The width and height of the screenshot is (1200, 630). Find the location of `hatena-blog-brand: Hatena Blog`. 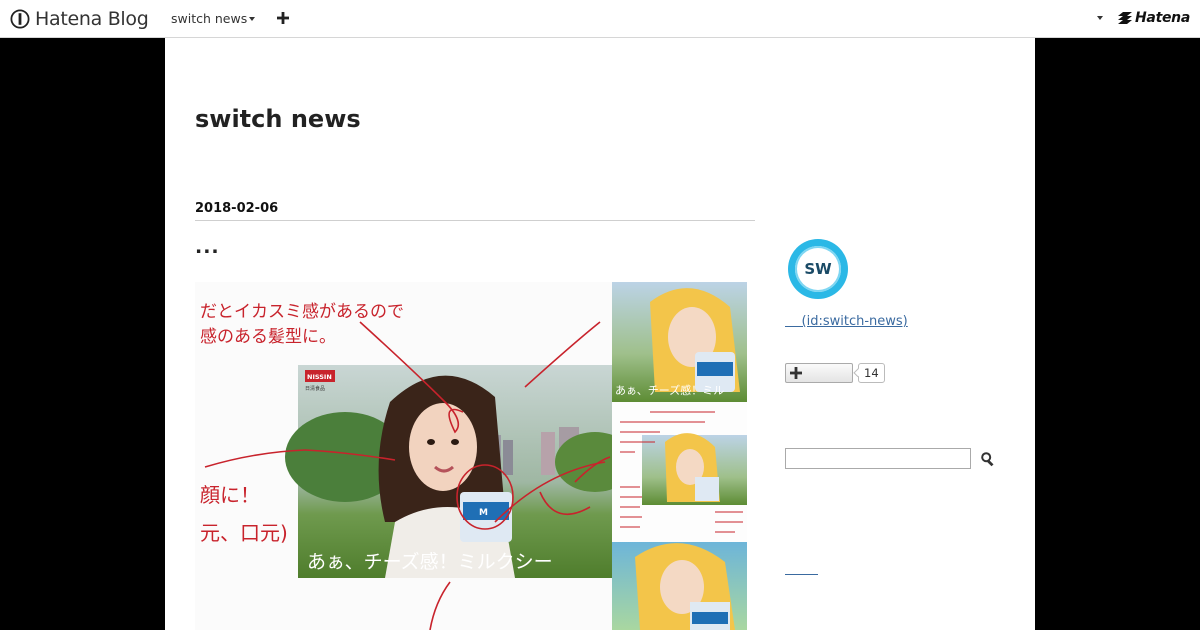

hatena-blog-brand: Hatena Blog is located at coordinates (79, 19).